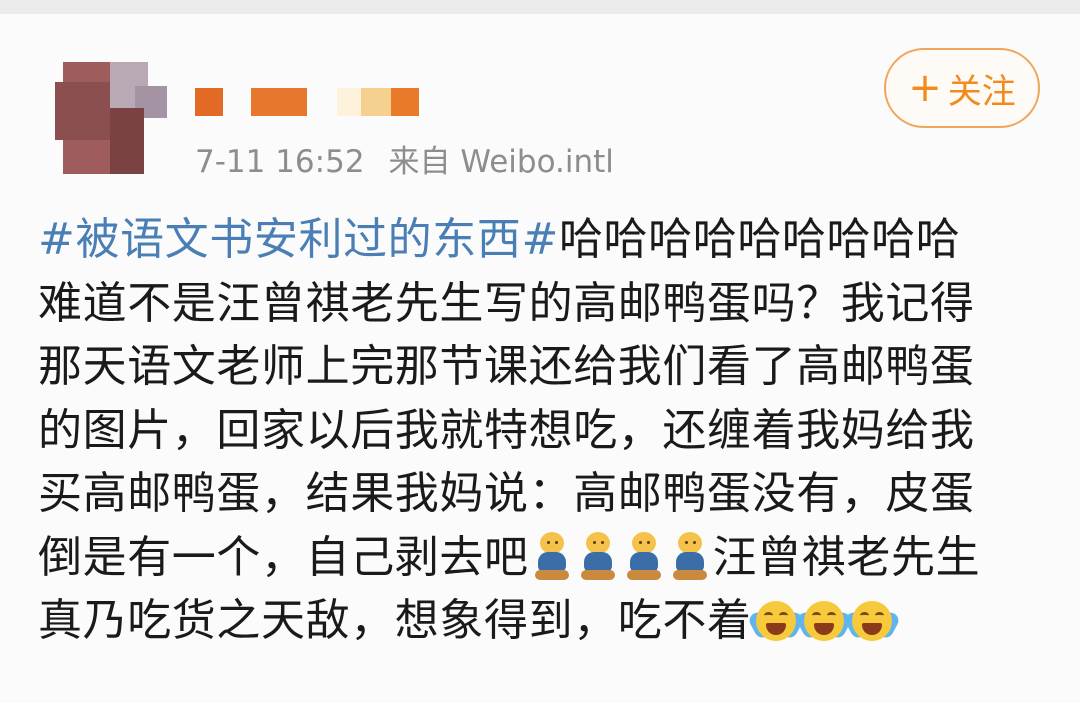  I want to click on follow-button-label: 关注, so click(981, 91).